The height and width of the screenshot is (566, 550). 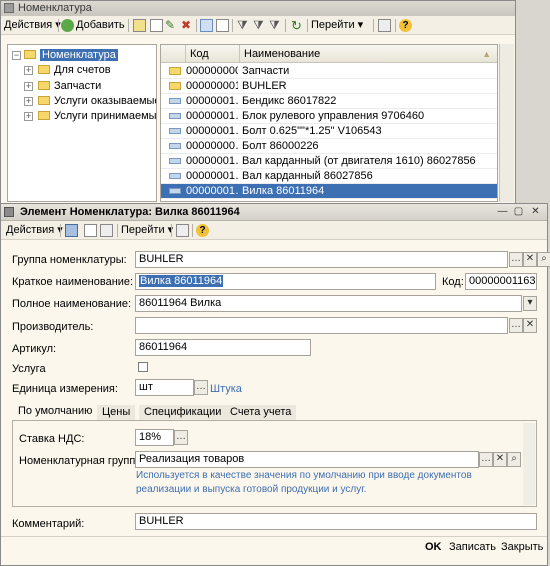 I want to click on collapse-toggle: −, so click(x=16, y=55).